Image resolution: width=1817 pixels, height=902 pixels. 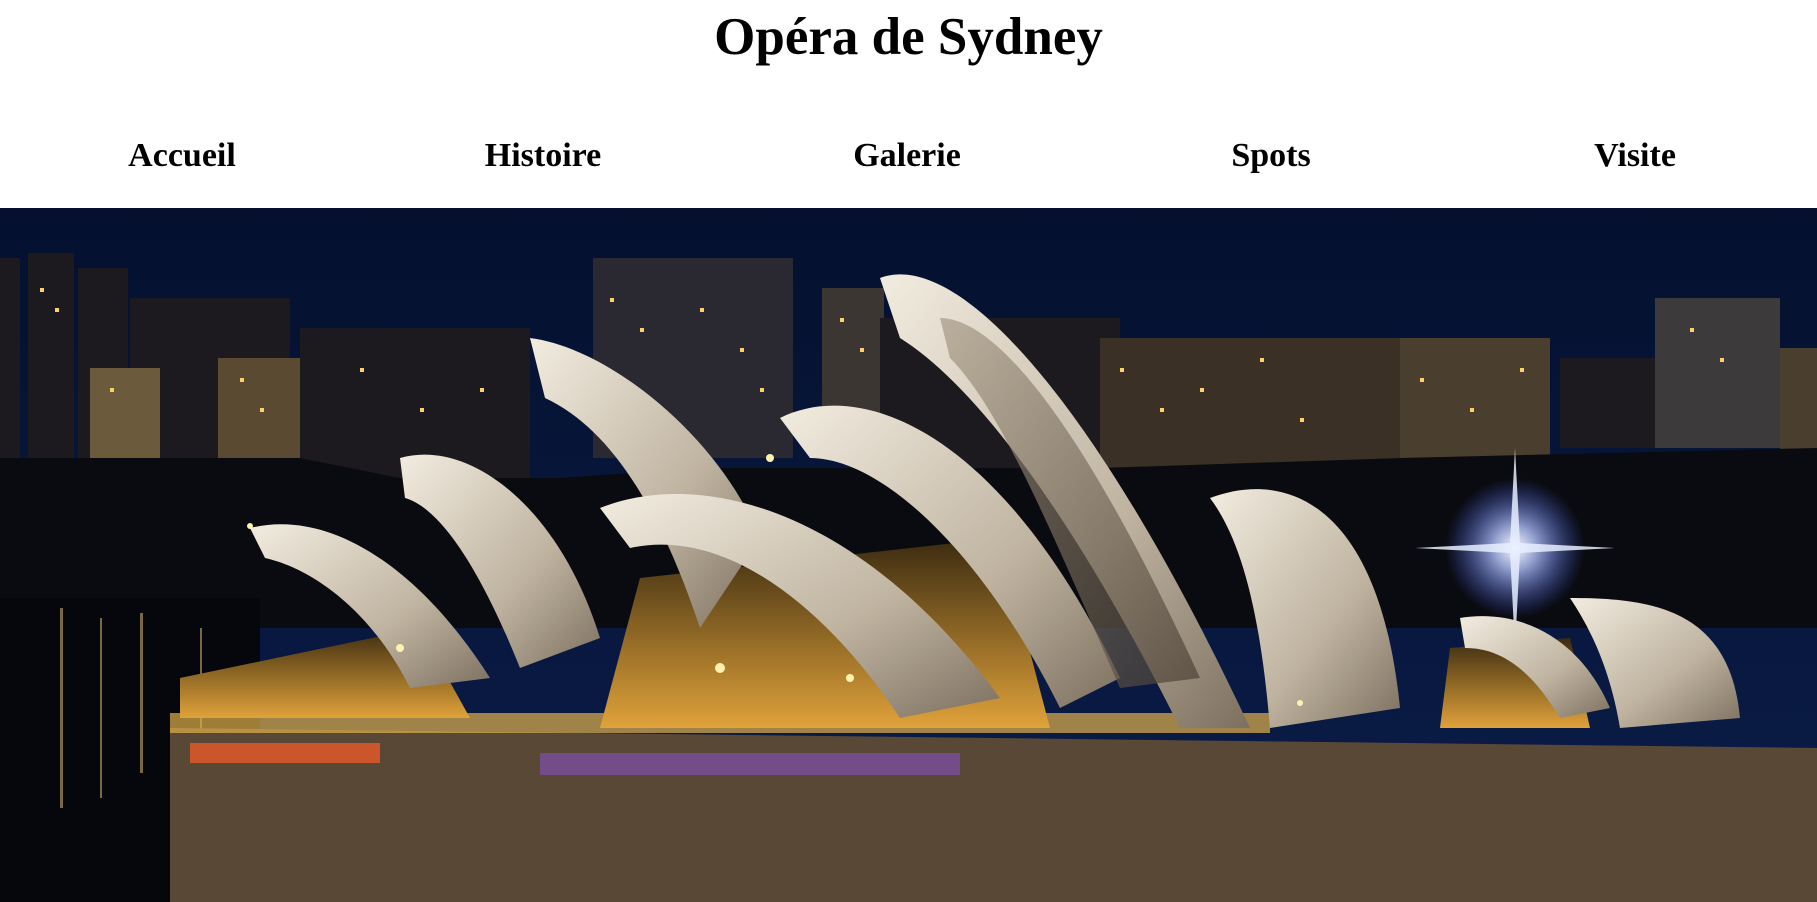 I want to click on nav-item-histoire: Histoire, so click(x=543, y=156).